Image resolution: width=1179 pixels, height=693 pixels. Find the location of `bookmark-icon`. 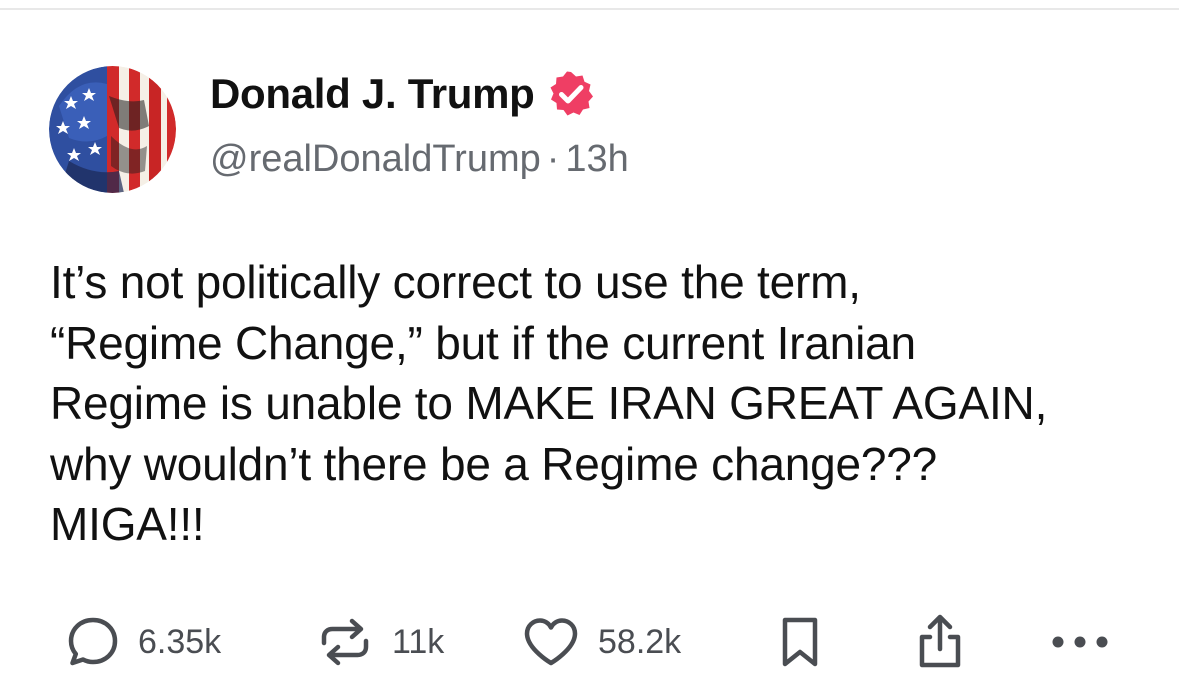

bookmark-icon is located at coordinates (800, 642).